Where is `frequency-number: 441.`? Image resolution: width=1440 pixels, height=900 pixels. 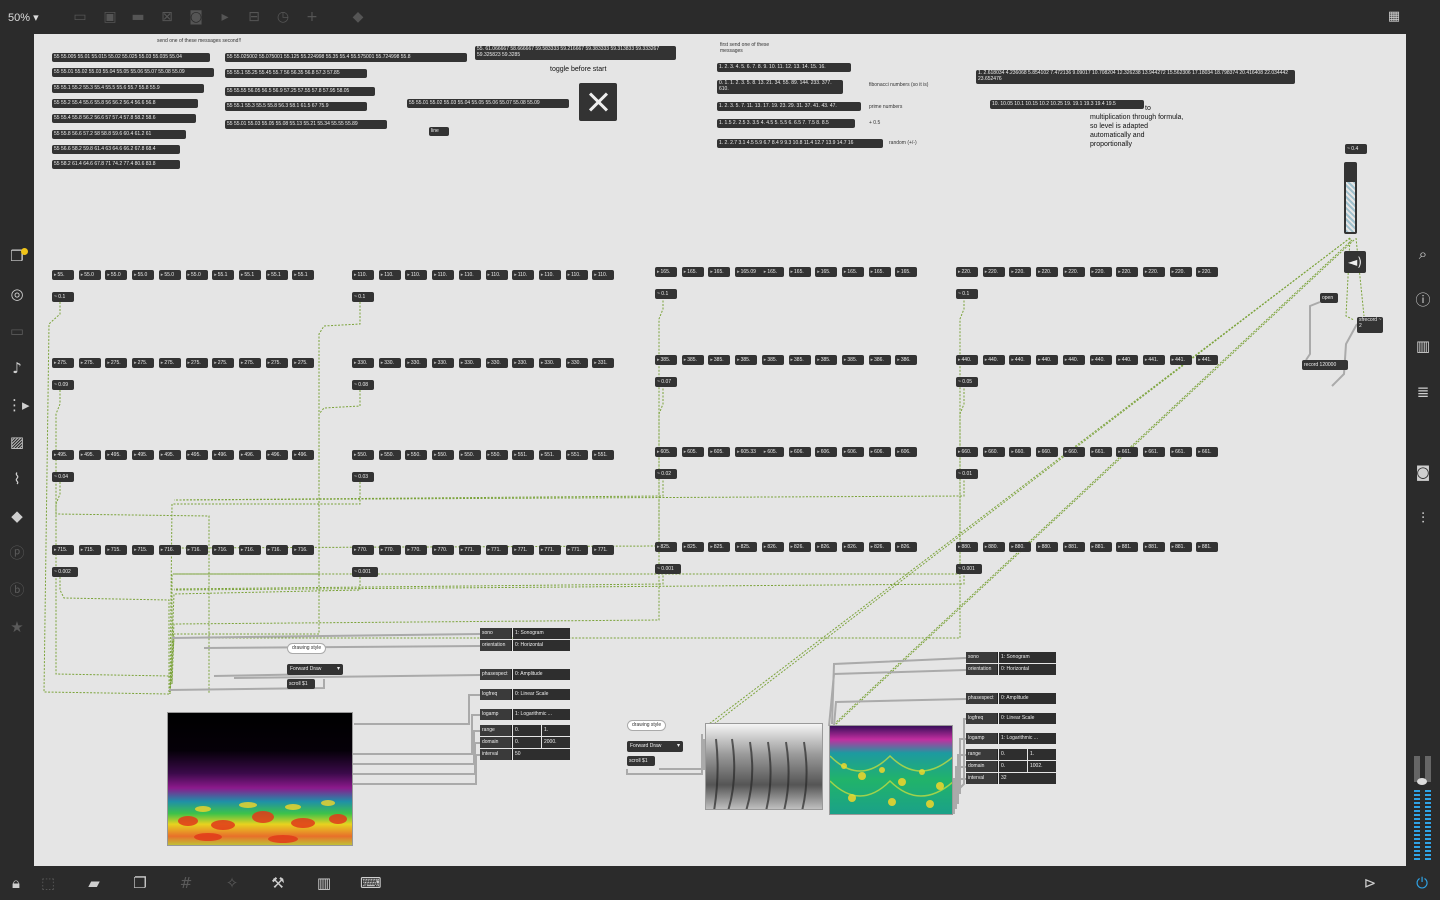 frequency-number: 441. is located at coordinates (1180, 360).